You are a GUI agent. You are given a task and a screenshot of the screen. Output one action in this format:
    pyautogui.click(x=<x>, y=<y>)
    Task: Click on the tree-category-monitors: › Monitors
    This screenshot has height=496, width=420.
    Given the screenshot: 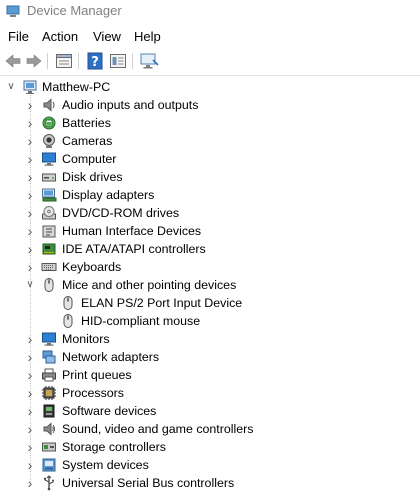 What is the action you would take?
    pyautogui.click(x=210, y=339)
    